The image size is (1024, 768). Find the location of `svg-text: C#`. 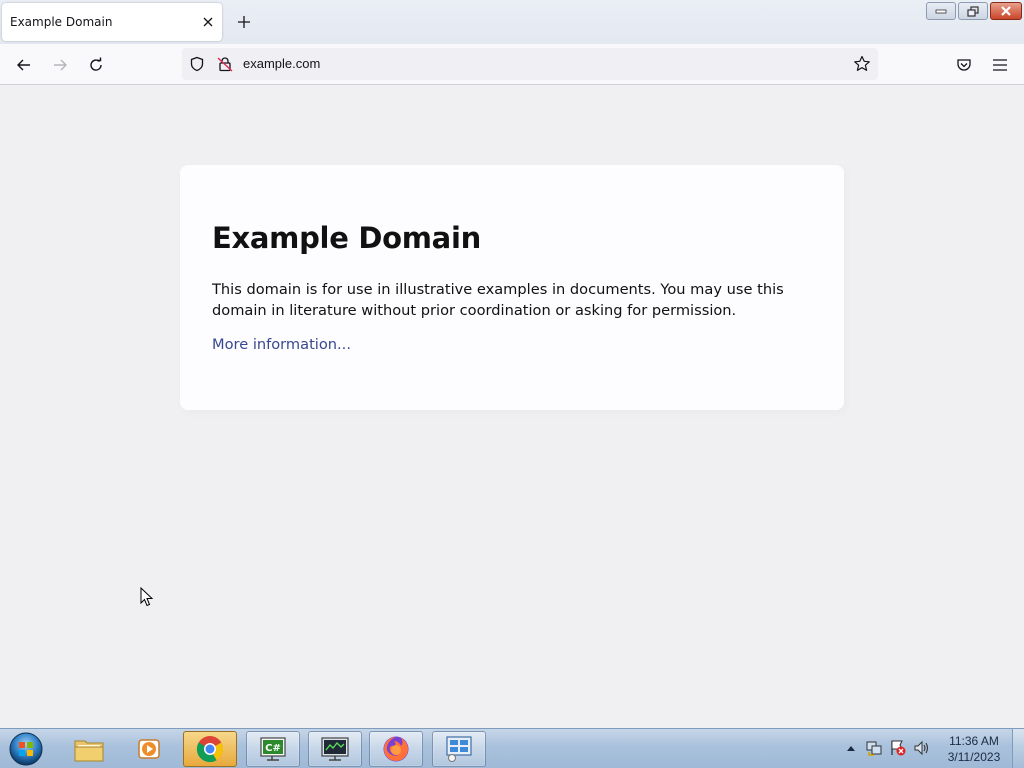

svg-text: C# is located at coordinates (273, 748).